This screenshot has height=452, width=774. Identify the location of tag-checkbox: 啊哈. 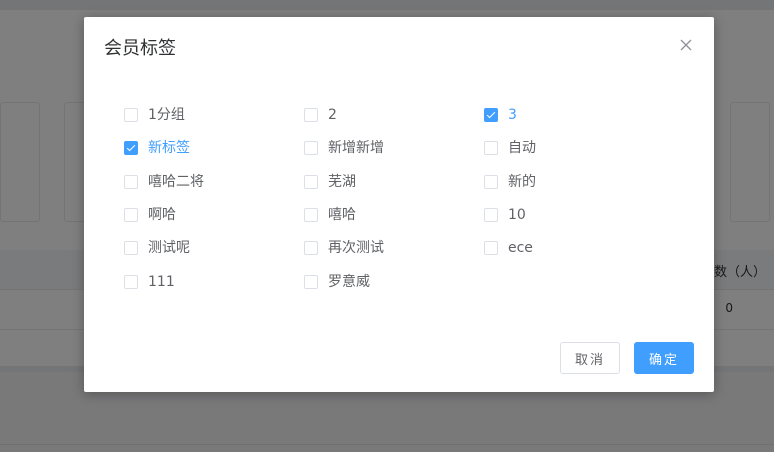
(150, 215).